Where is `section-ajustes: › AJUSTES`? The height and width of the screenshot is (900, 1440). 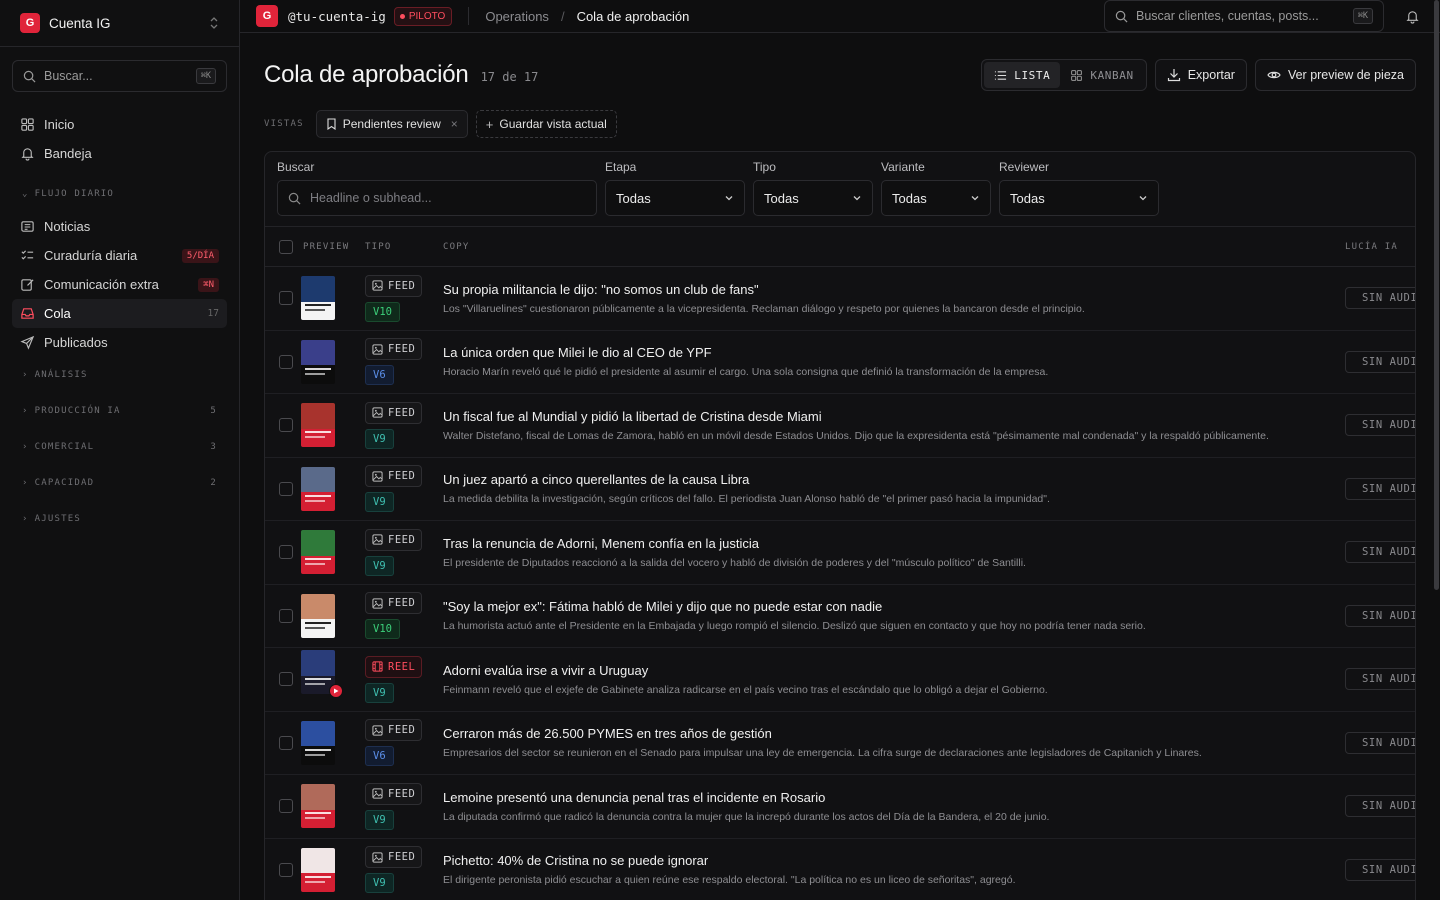 section-ajustes: › AJUSTES is located at coordinates (119, 519).